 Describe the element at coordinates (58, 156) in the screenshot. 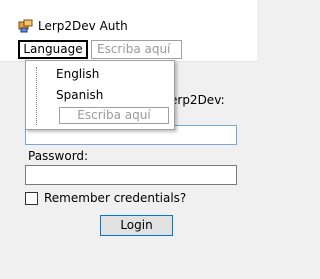

I see `password-label: Password:` at that location.